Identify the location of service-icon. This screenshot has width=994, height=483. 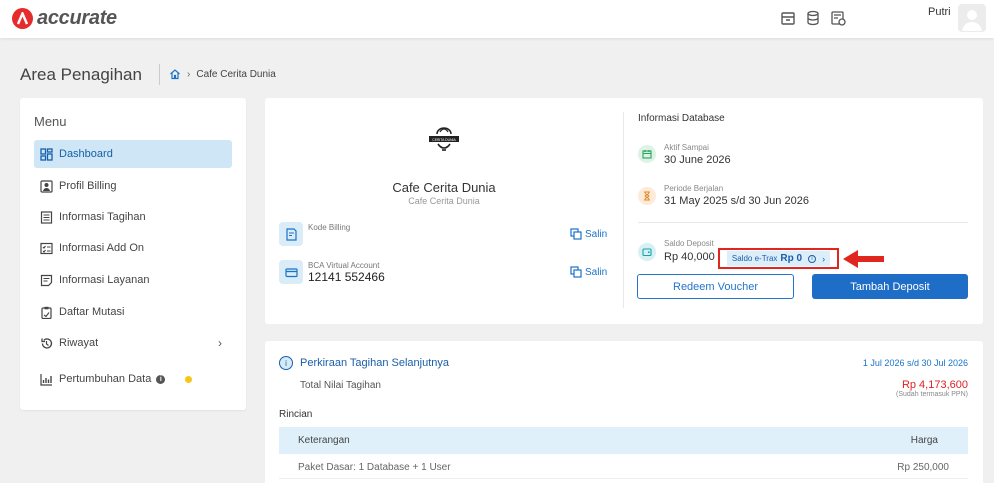
(46, 280).